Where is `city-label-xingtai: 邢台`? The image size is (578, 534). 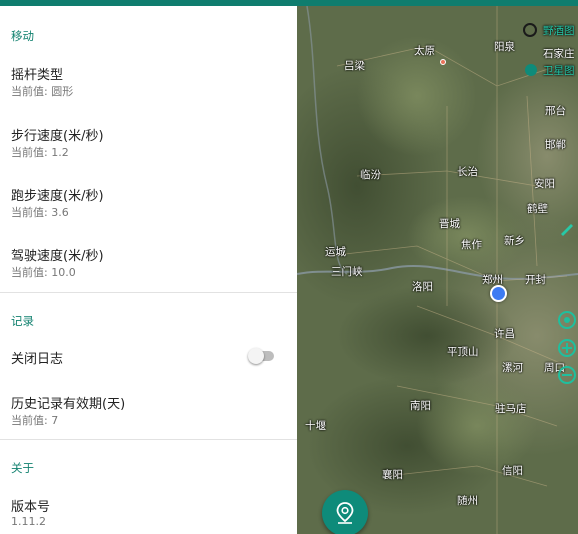
city-label-xingtai: 邢台 is located at coordinates (555, 111).